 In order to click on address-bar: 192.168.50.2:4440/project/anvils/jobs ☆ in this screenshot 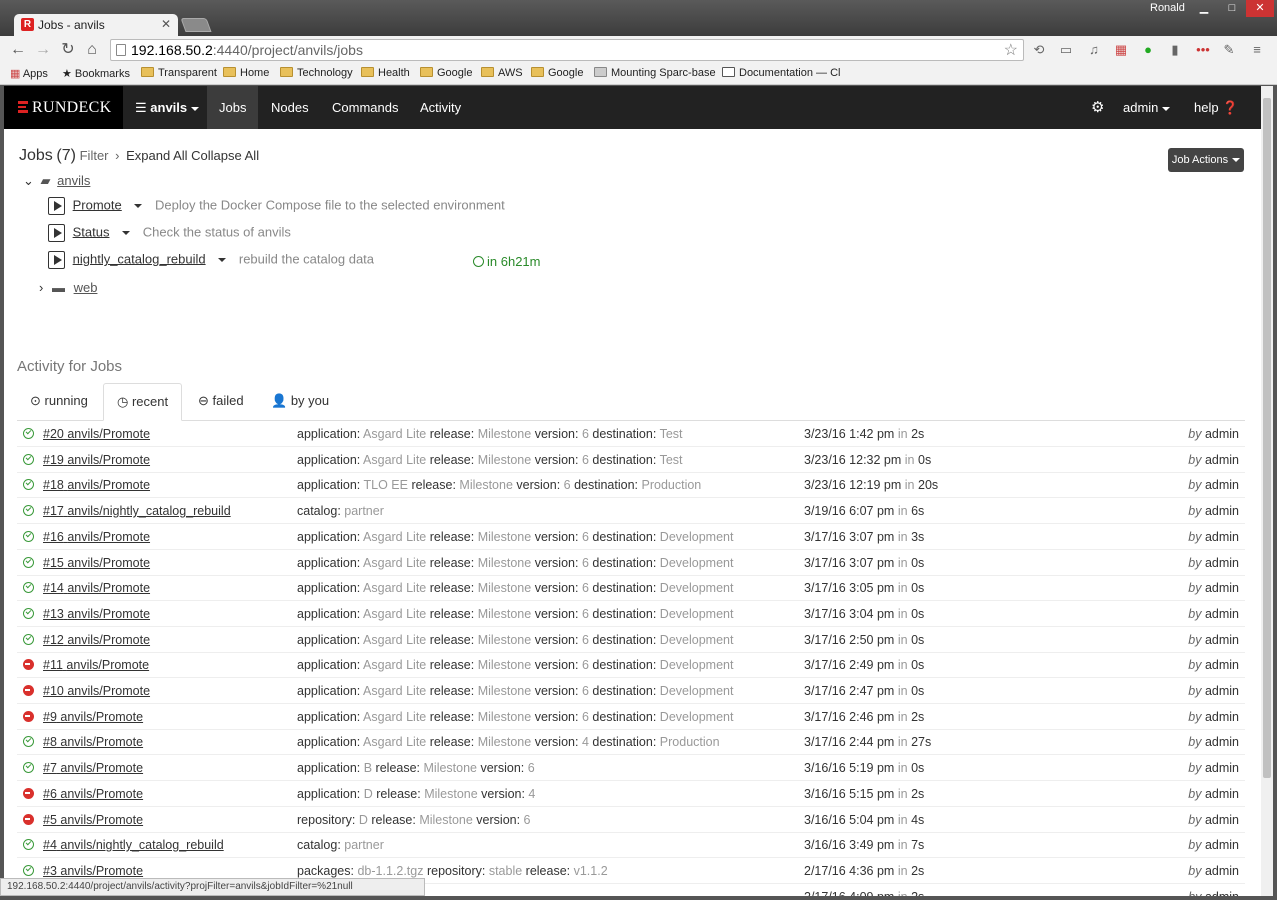, I will do `click(567, 50)`.